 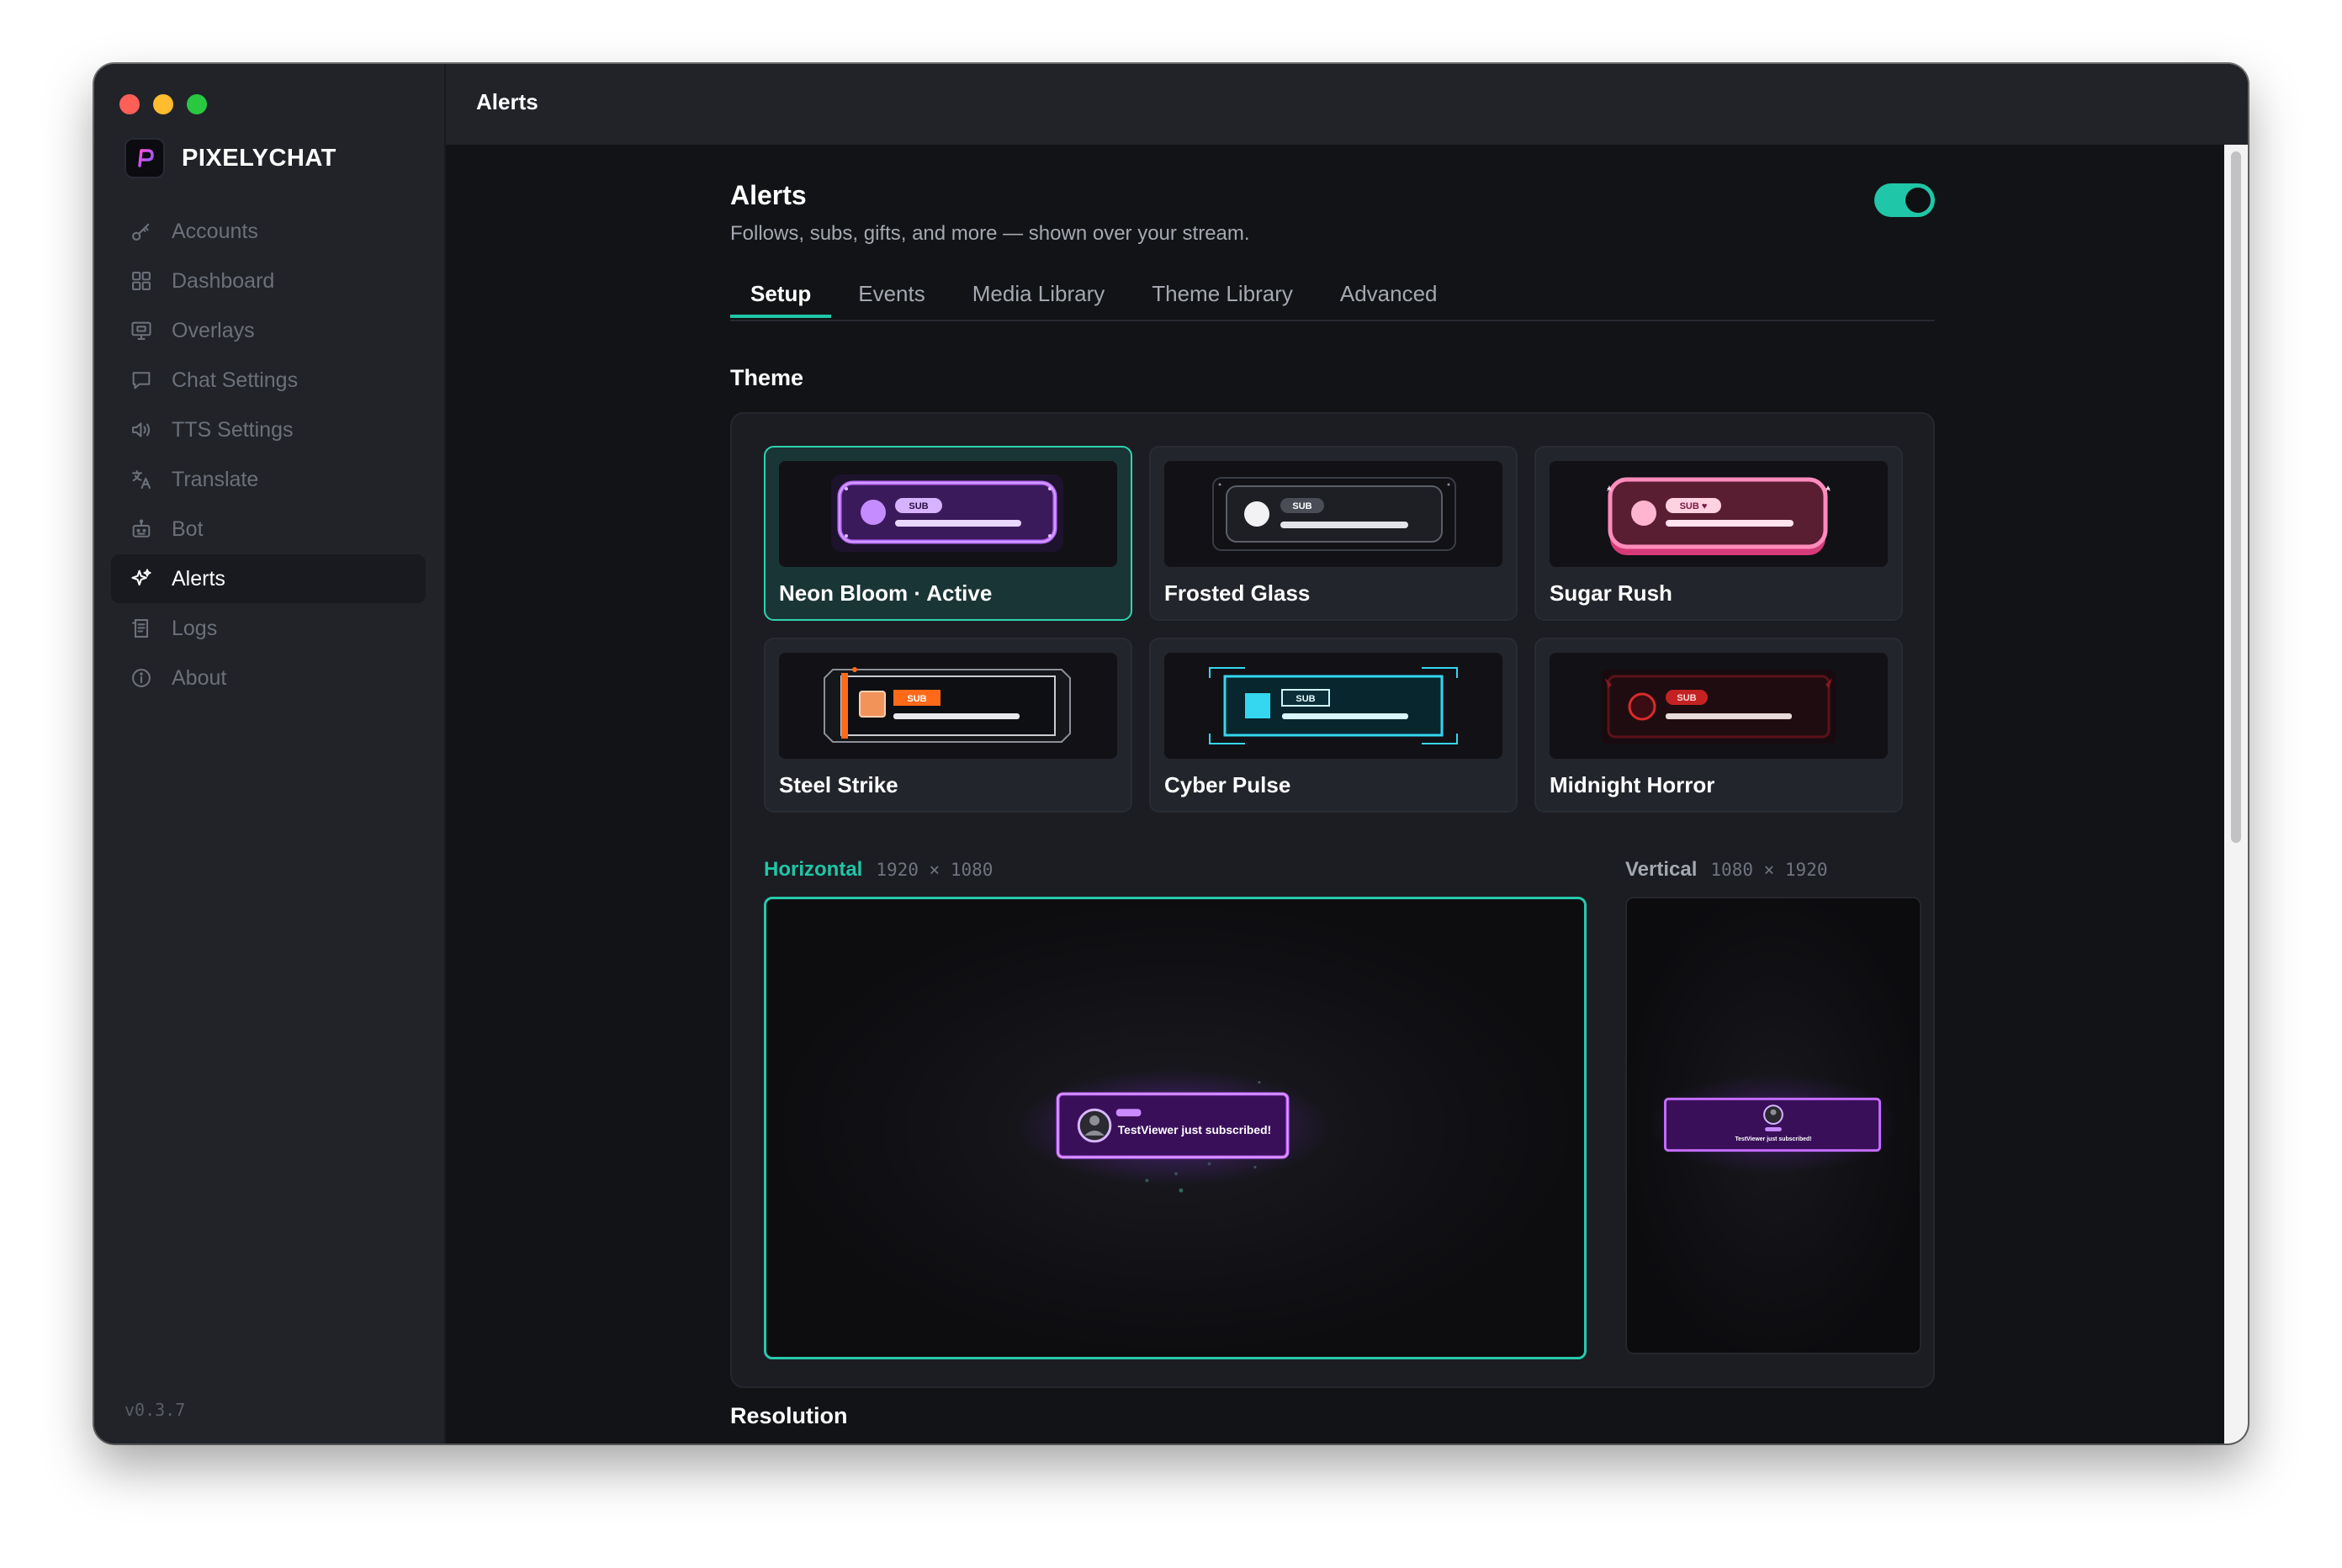 What do you see at coordinates (215, 479) in the screenshot?
I see `sidebar-item-label: Translate` at bounding box center [215, 479].